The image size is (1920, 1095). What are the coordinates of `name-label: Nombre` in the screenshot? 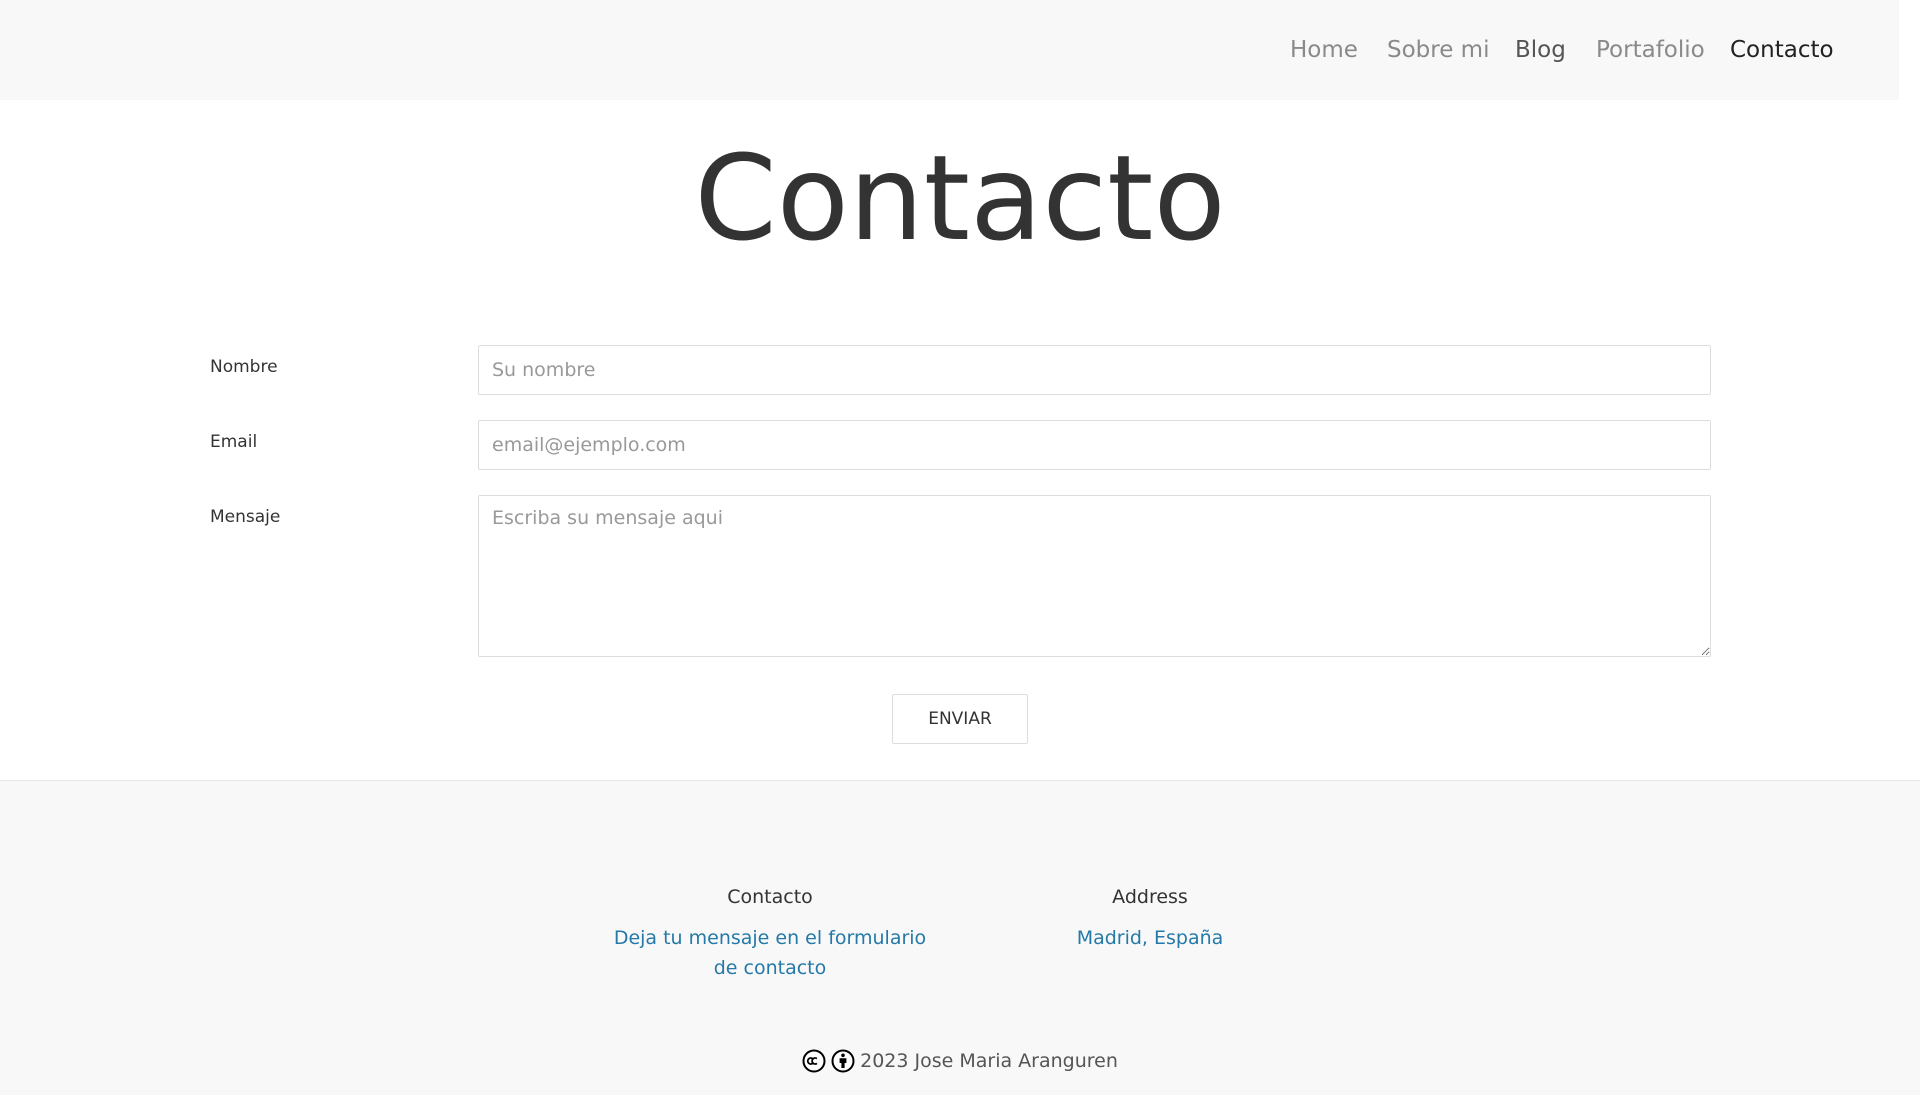 It's located at (244, 367).